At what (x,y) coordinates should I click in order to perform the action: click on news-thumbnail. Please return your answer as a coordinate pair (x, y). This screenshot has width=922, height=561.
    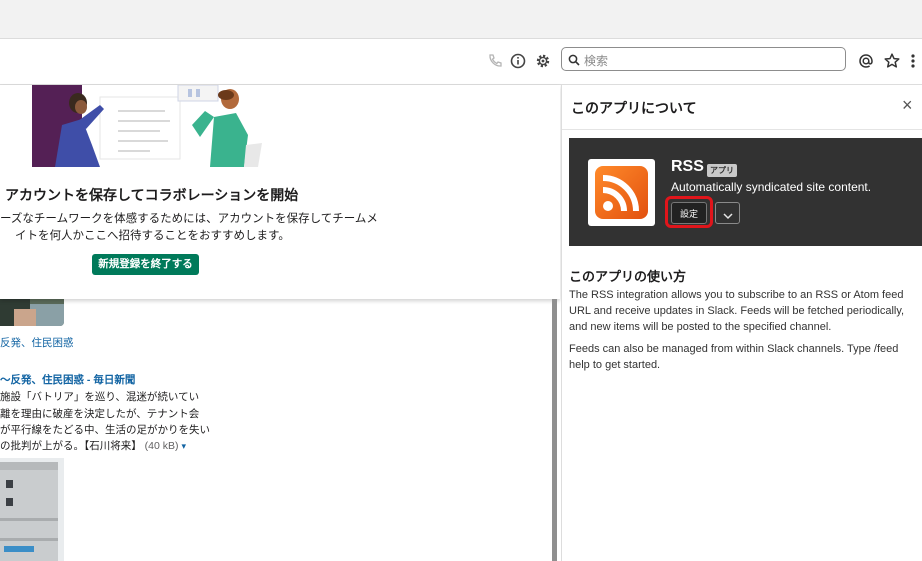
    Looking at the image, I should click on (32, 312).